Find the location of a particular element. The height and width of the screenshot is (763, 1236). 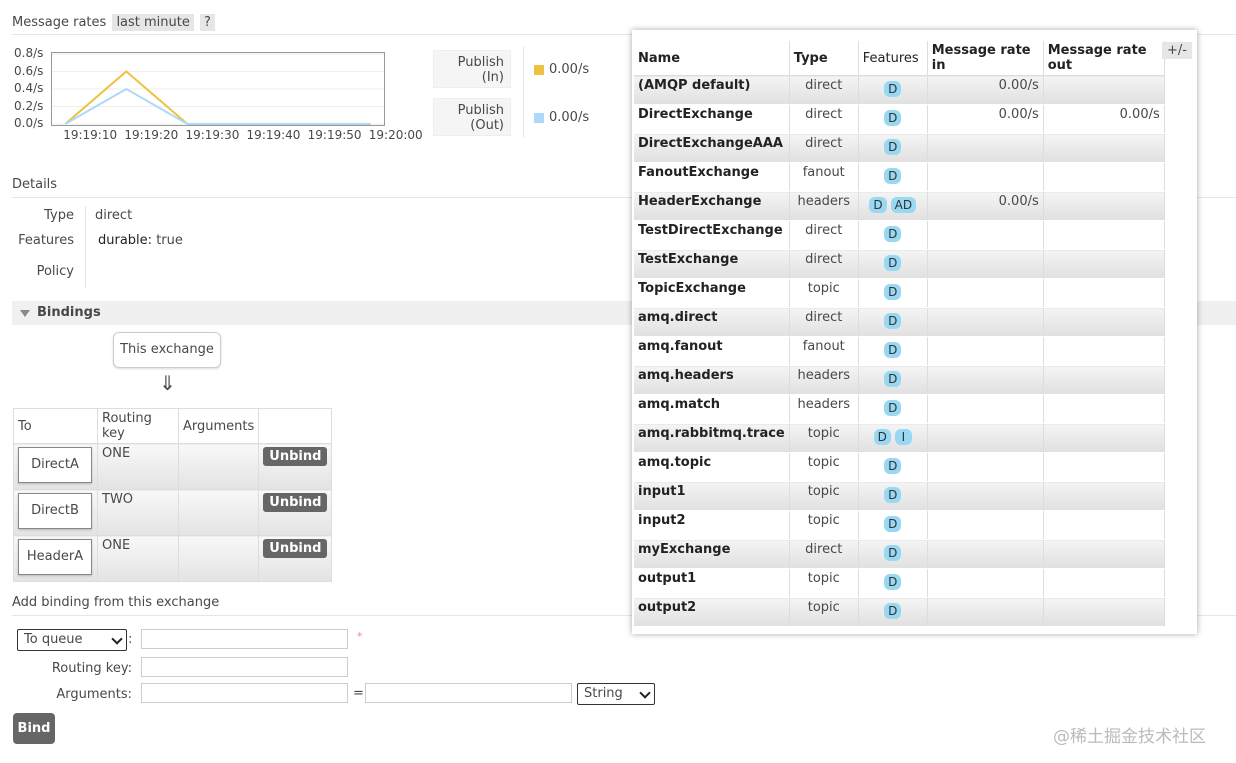

table-row: output1 topic D is located at coordinates (899, 583).